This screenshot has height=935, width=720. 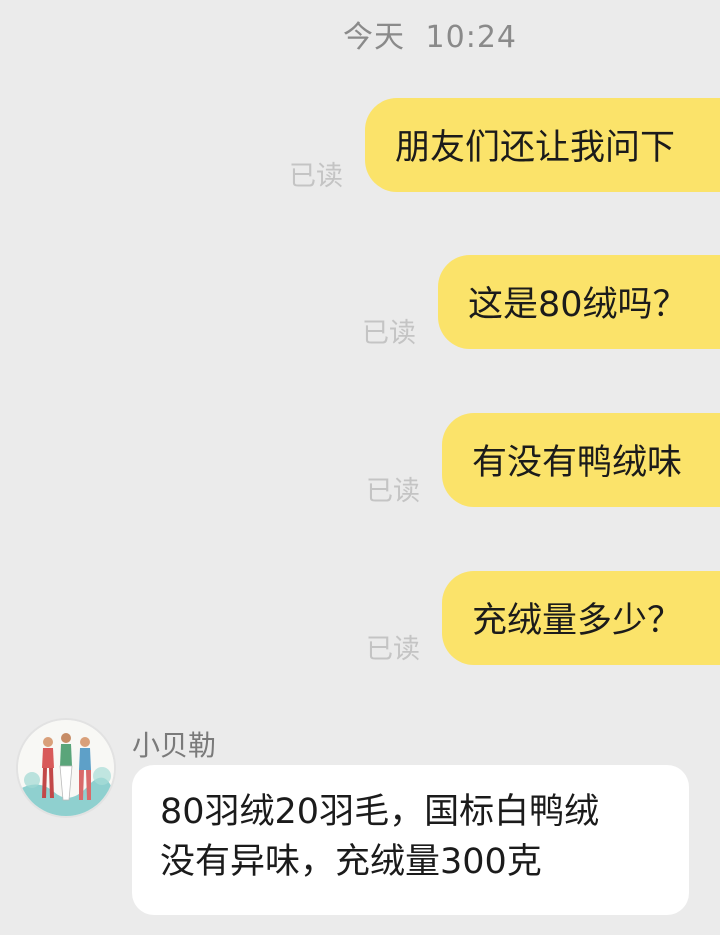 I want to click on timestamp-time: 10:24, so click(x=471, y=37).